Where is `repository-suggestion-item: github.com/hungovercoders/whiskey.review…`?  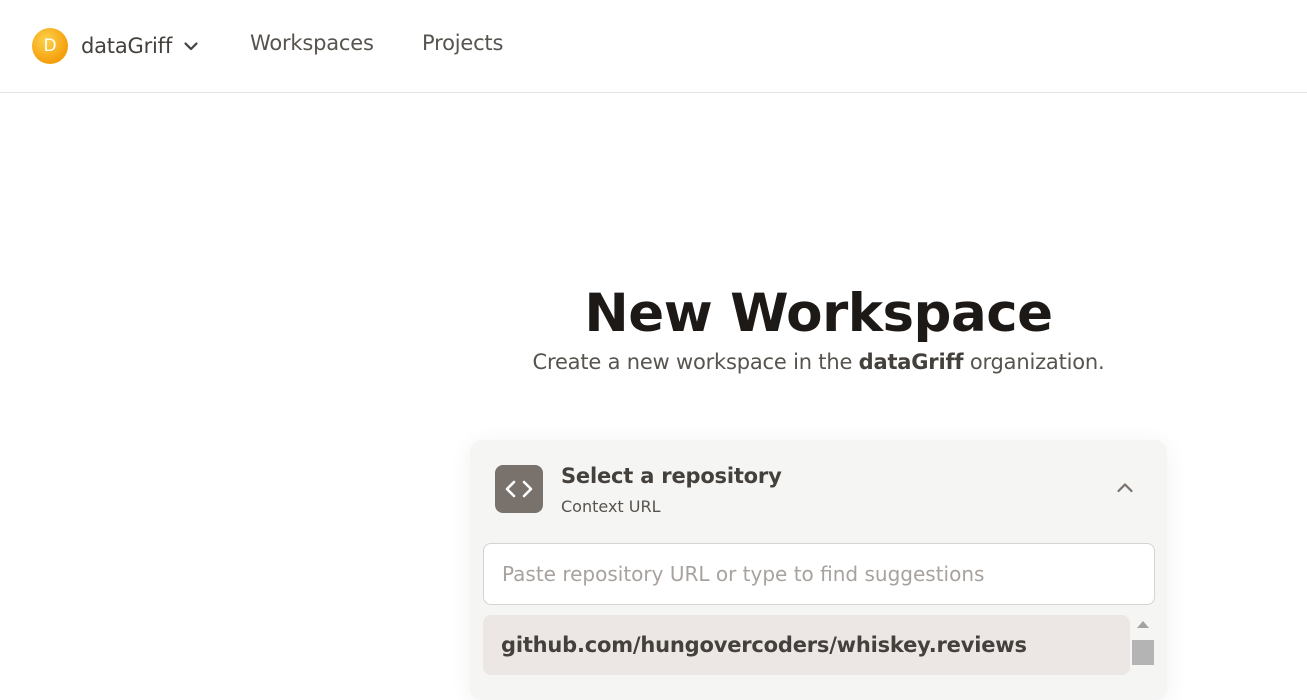 repository-suggestion-item: github.com/hungovercoders/whiskey.review… is located at coordinates (806, 645).